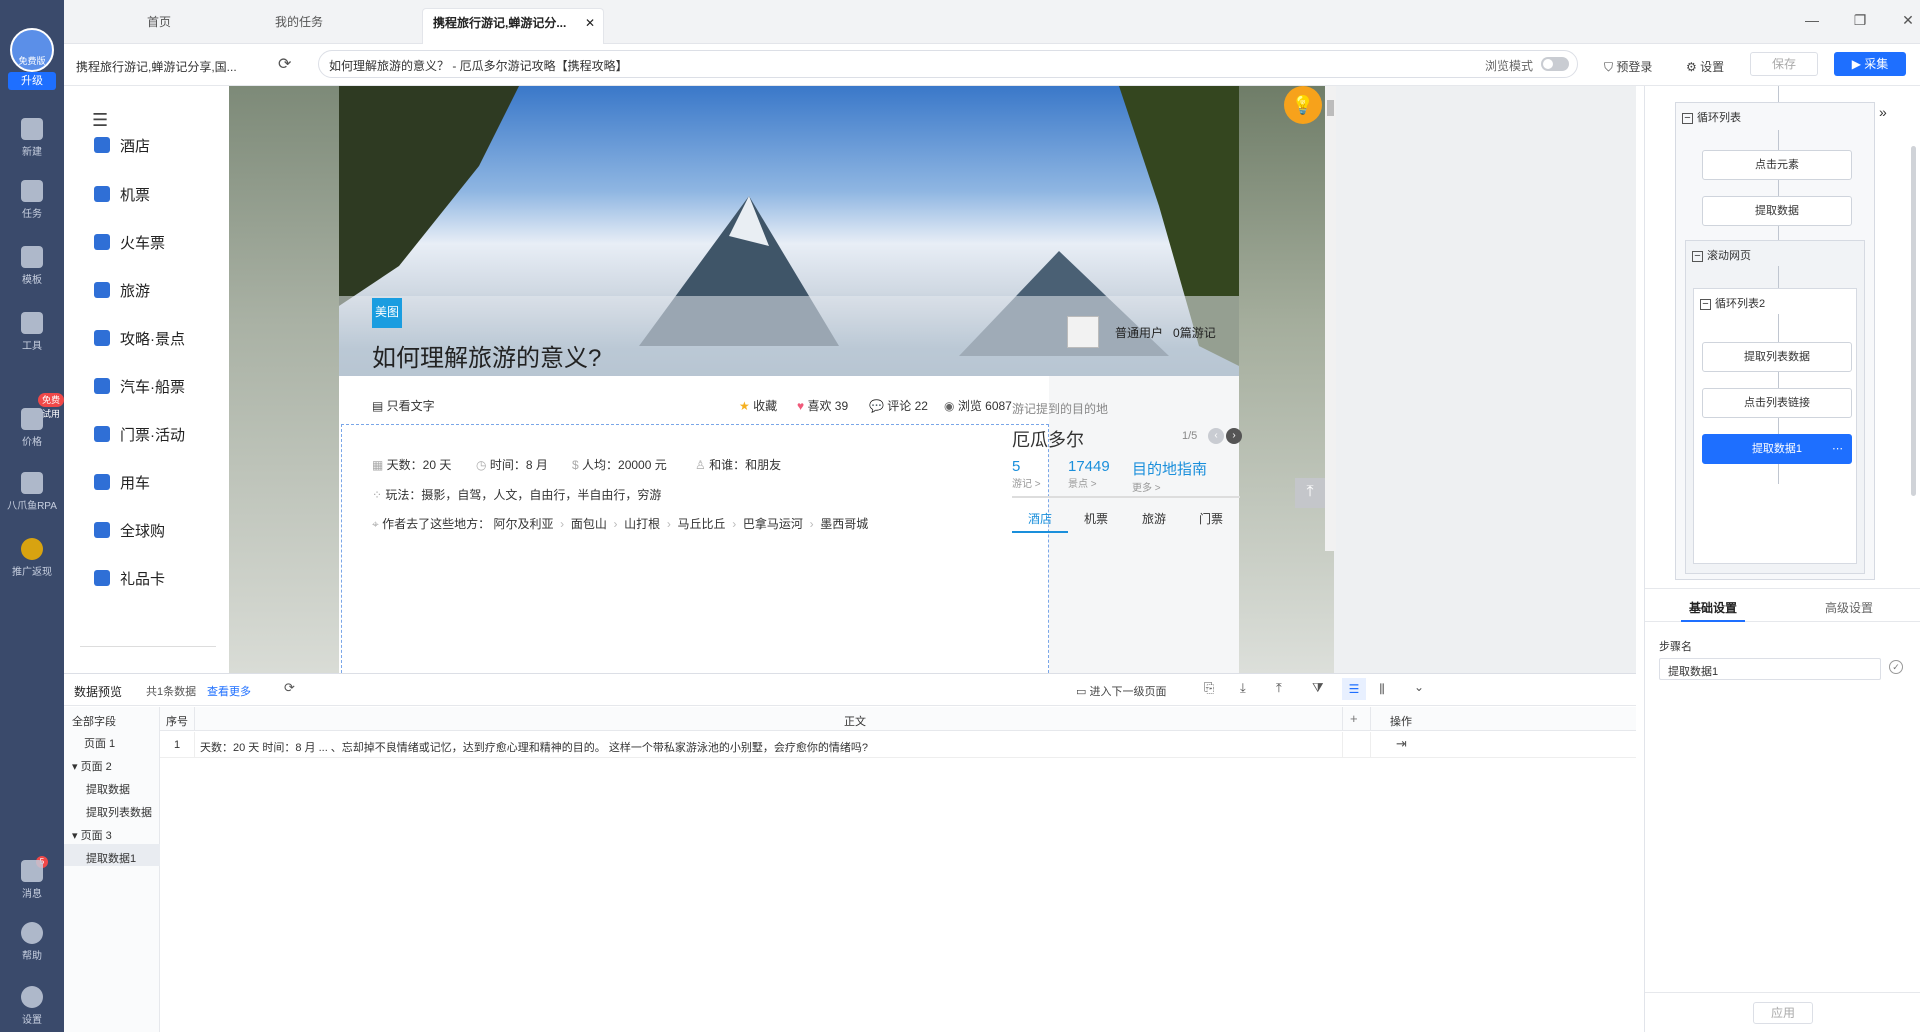 This screenshot has width=1920, height=1032. I want to click on tab-basic-settings: 基础设置, so click(1713, 607).